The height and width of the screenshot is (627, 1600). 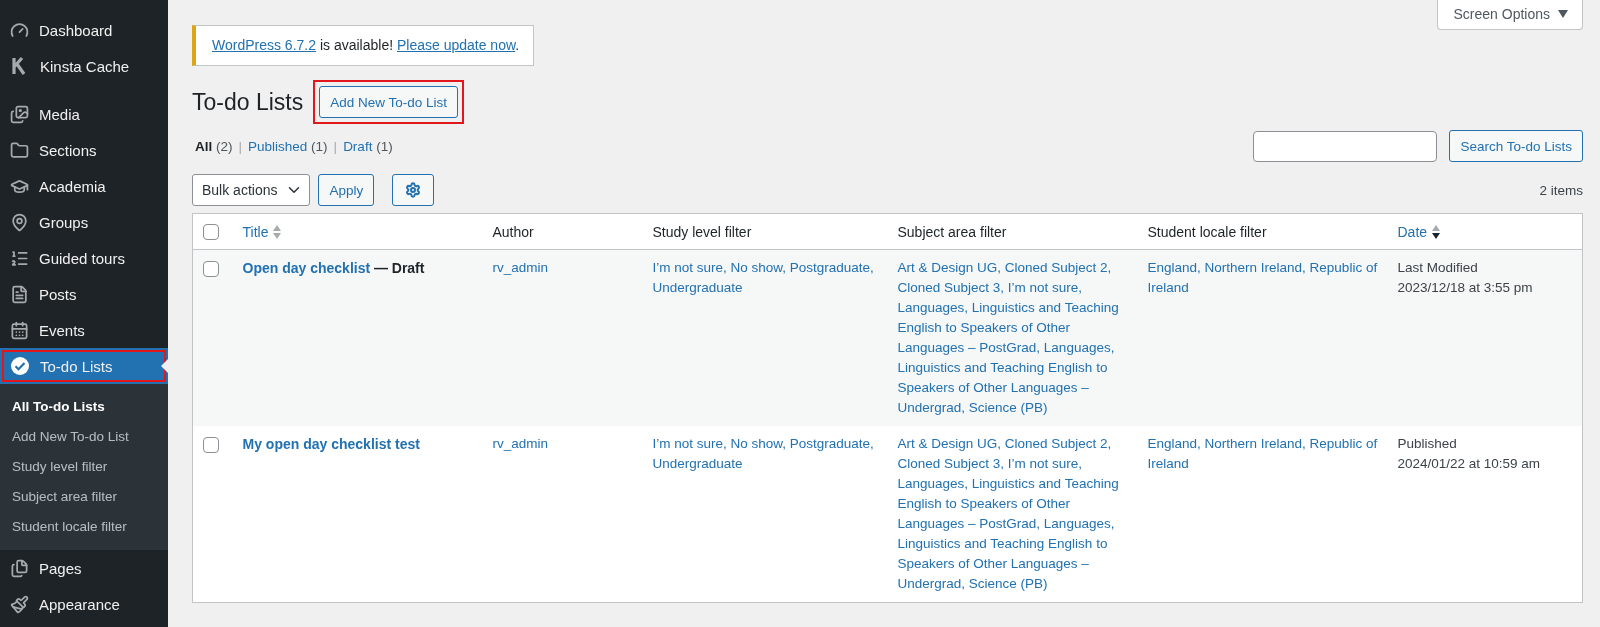 What do you see at coordinates (19, 330) in the screenshot?
I see `calendar-icon` at bounding box center [19, 330].